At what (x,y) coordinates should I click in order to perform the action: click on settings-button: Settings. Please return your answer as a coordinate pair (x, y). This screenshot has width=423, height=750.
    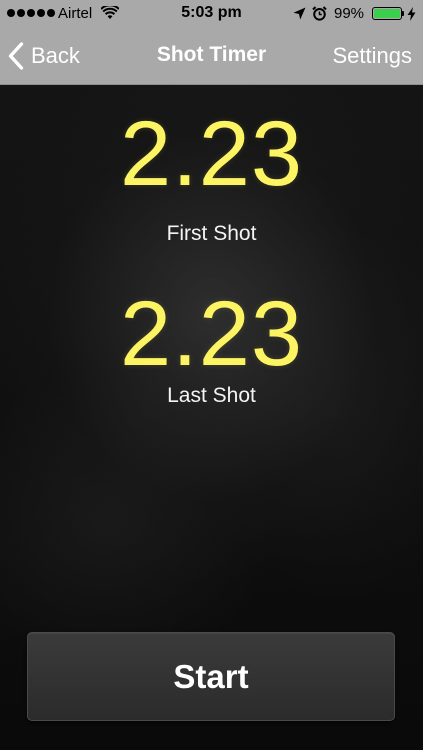
    Looking at the image, I should click on (373, 56).